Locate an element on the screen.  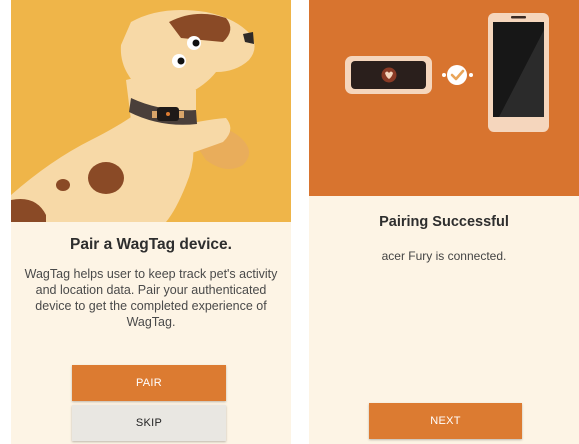
skip-button-label: SKIP is located at coordinates (149, 423).